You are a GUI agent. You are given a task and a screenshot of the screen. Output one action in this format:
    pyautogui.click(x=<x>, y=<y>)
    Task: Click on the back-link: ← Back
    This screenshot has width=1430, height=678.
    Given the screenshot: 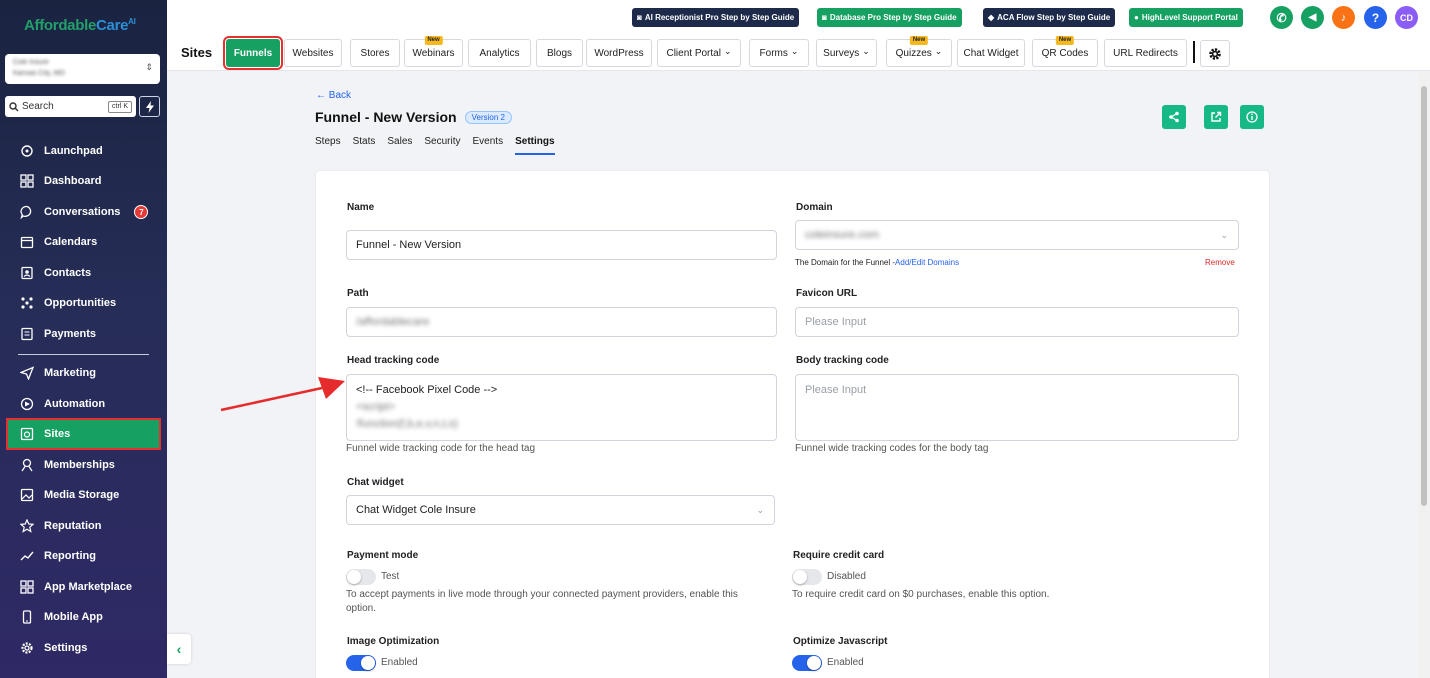 What is the action you would take?
    pyautogui.click(x=333, y=95)
    